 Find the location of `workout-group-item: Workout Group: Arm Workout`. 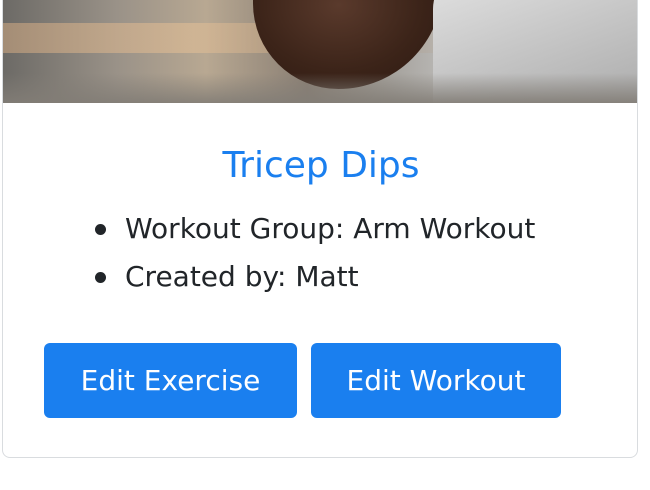

workout-group-item: Workout Group: Arm Workout is located at coordinates (313, 229).